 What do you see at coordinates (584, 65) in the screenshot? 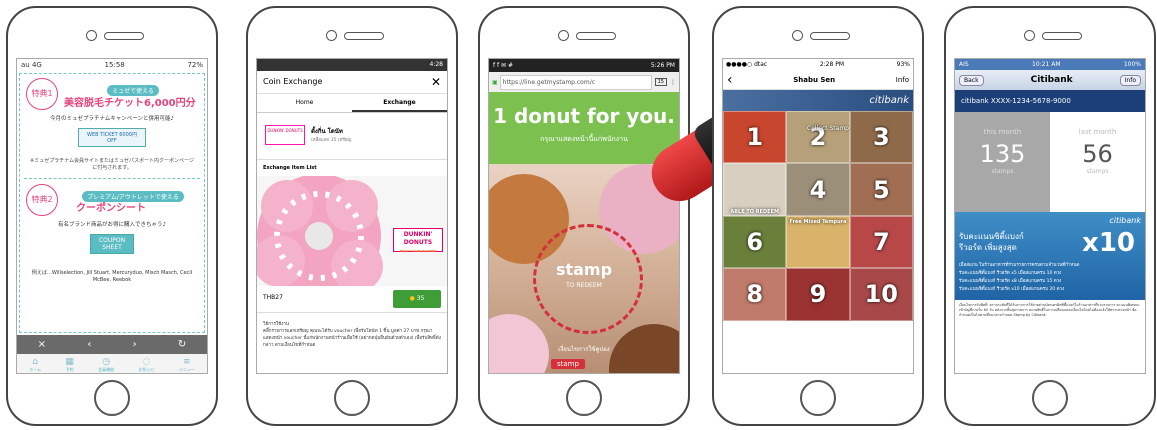
I see `status-bar: f f ✉ # 5:26 PM` at bounding box center [584, 65].